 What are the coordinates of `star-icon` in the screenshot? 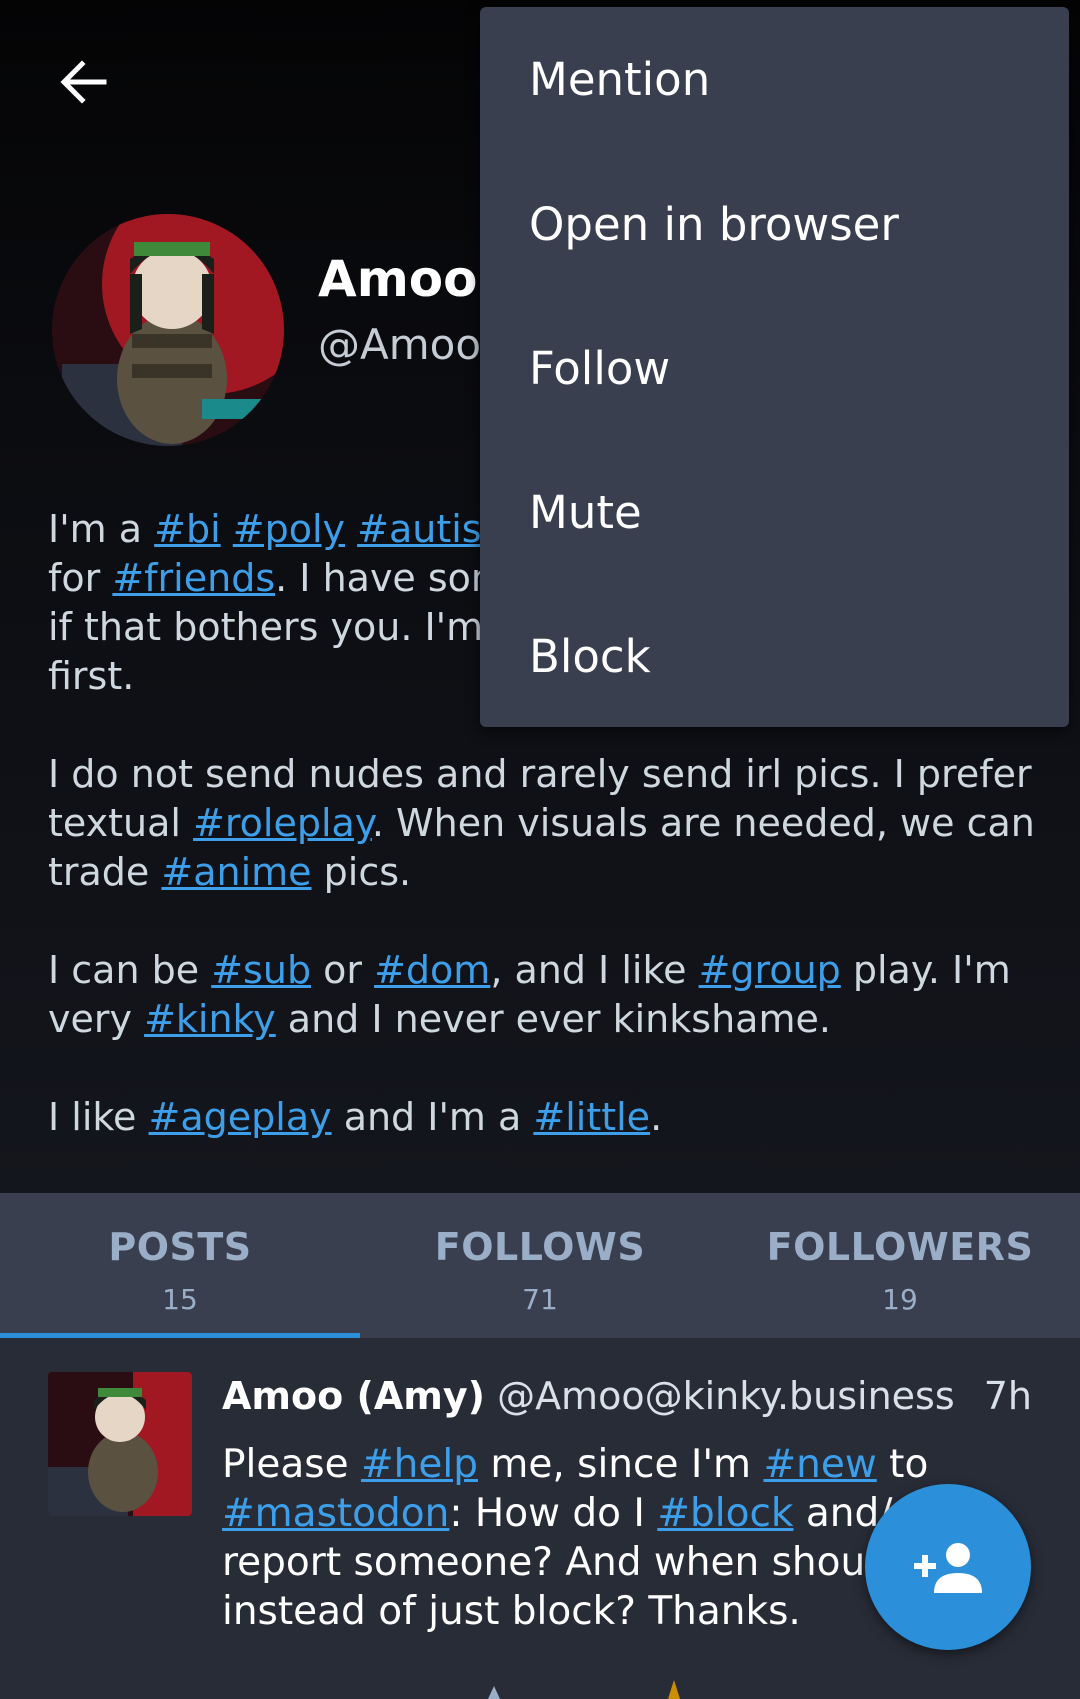 It's located at (674, 1688).